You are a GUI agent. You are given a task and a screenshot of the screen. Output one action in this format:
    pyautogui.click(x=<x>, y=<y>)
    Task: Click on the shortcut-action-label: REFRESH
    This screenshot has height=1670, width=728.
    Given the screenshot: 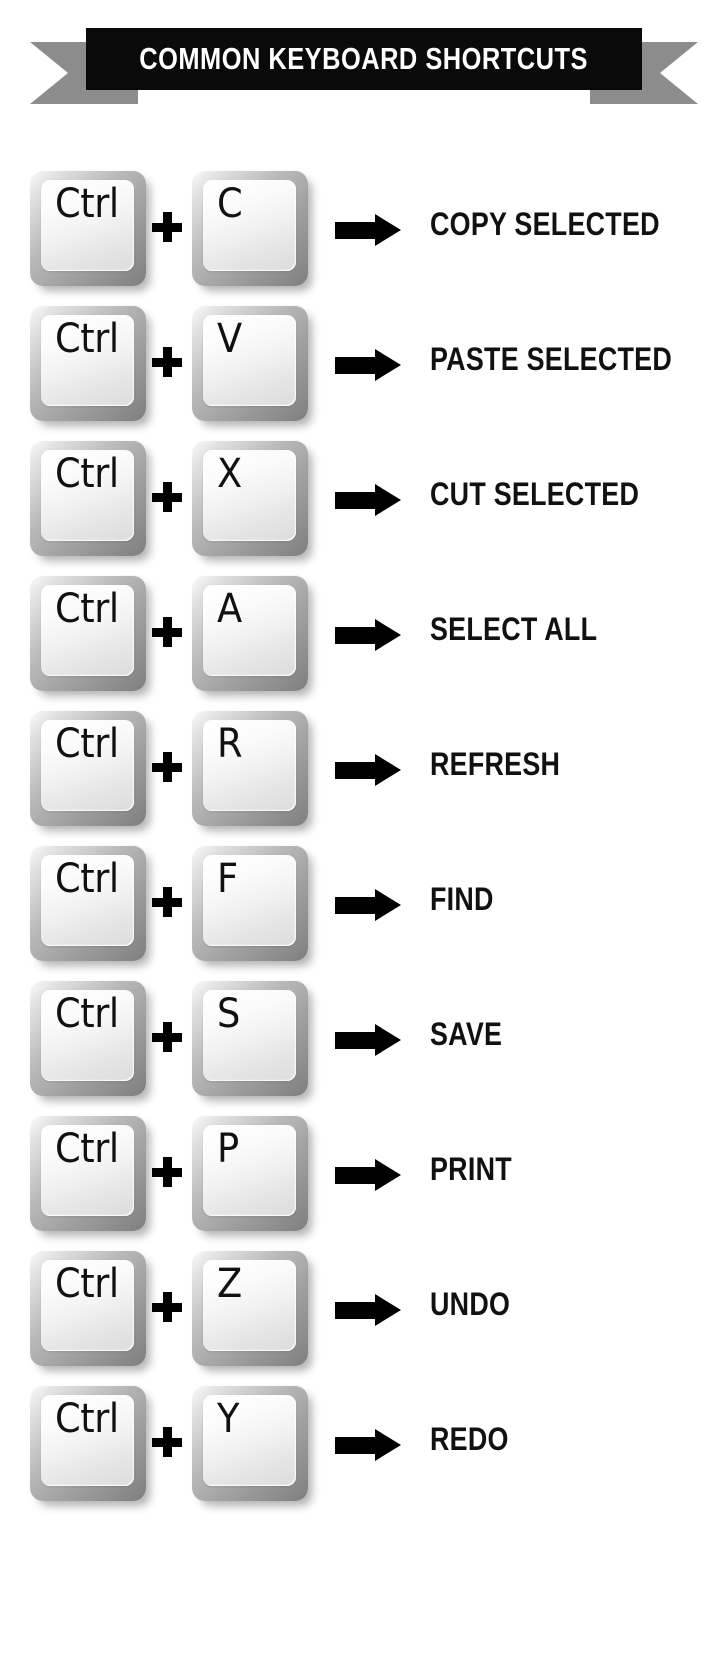 What is the action you would take?
    pyautogui.click(x=495, y=764)
    